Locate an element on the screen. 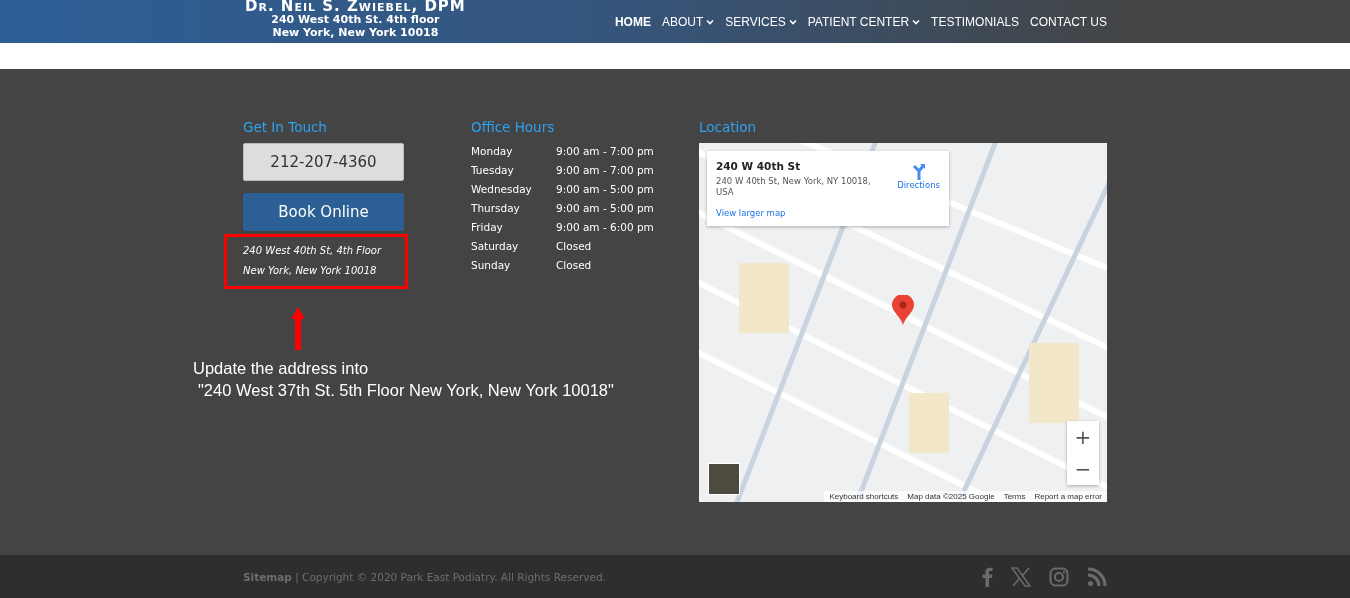 This screenshot has width=1350, height=598. map-attribution-link: Keyboard shortcuts is located at coordinates (864, 496).